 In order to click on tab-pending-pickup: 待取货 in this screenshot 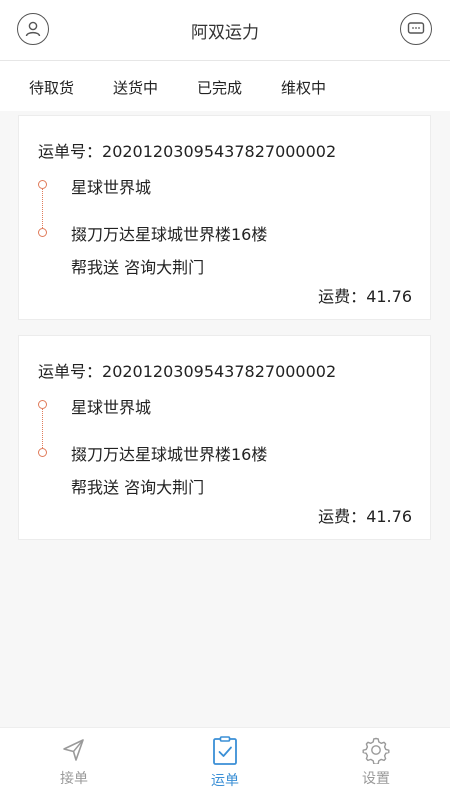, I will do `click(51, 87)`.